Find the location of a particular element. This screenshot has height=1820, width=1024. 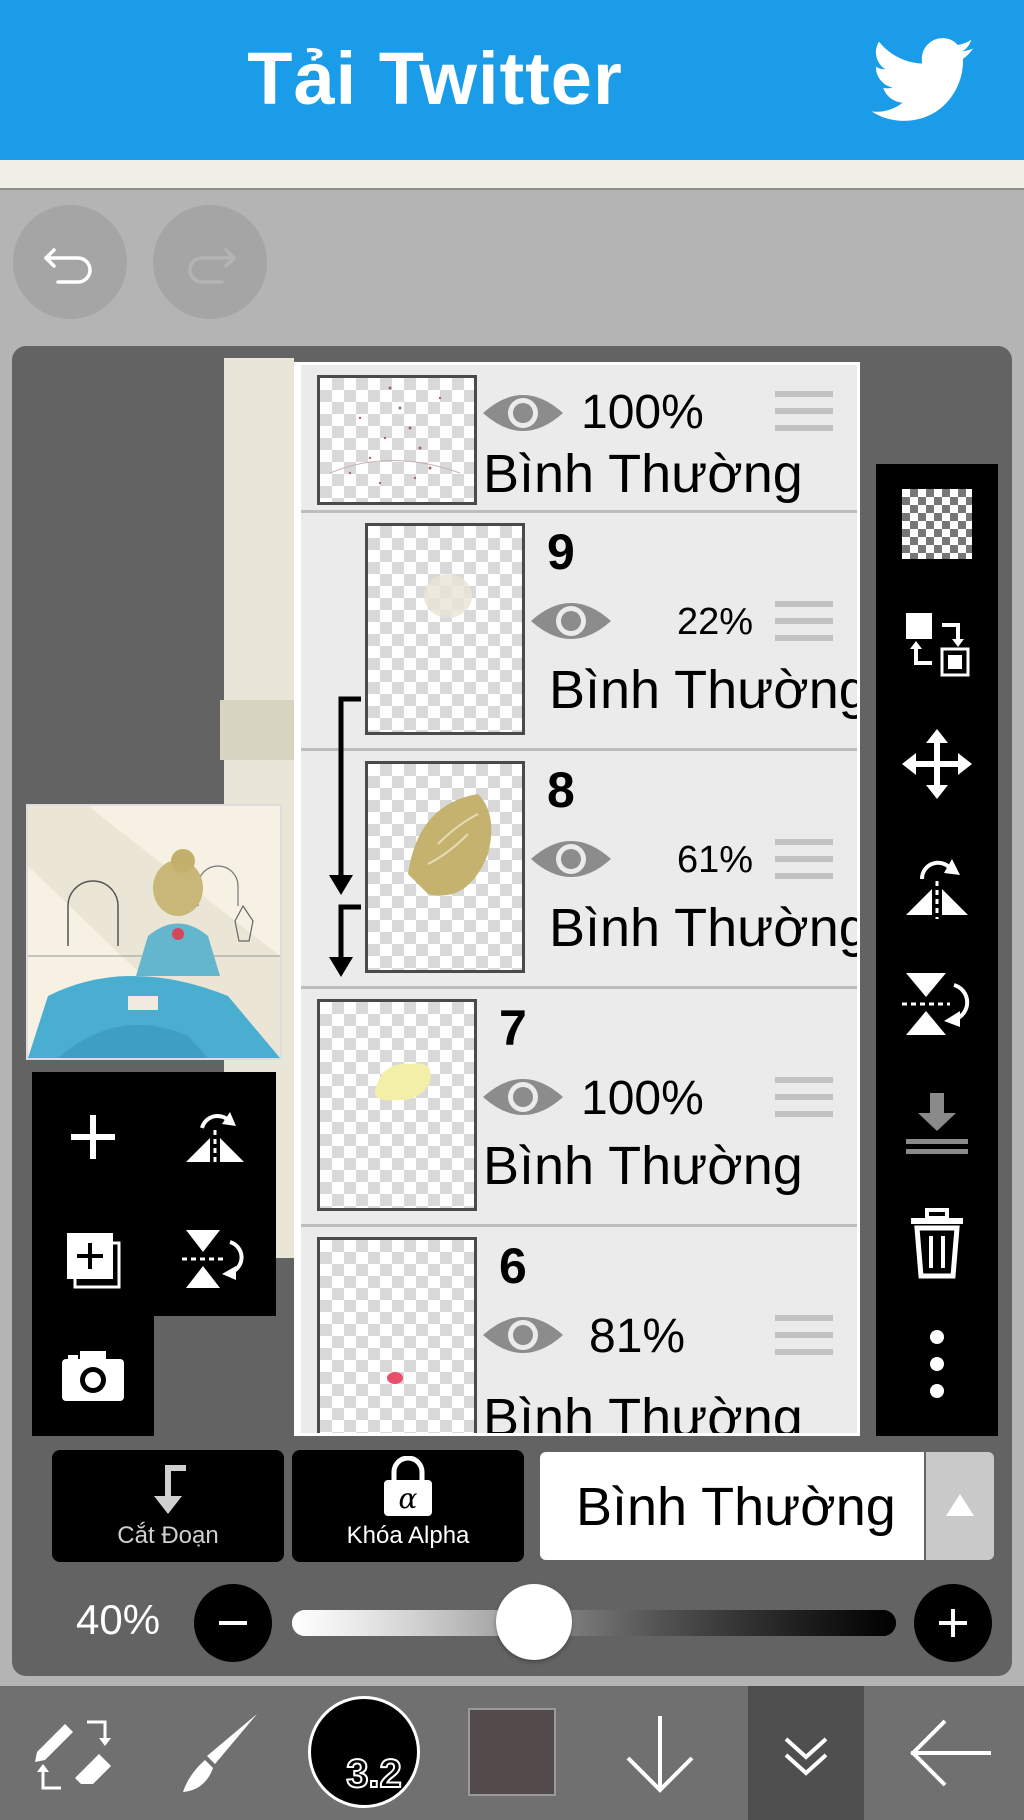

arrow-left-icon is located at coordinates (950, 1753).